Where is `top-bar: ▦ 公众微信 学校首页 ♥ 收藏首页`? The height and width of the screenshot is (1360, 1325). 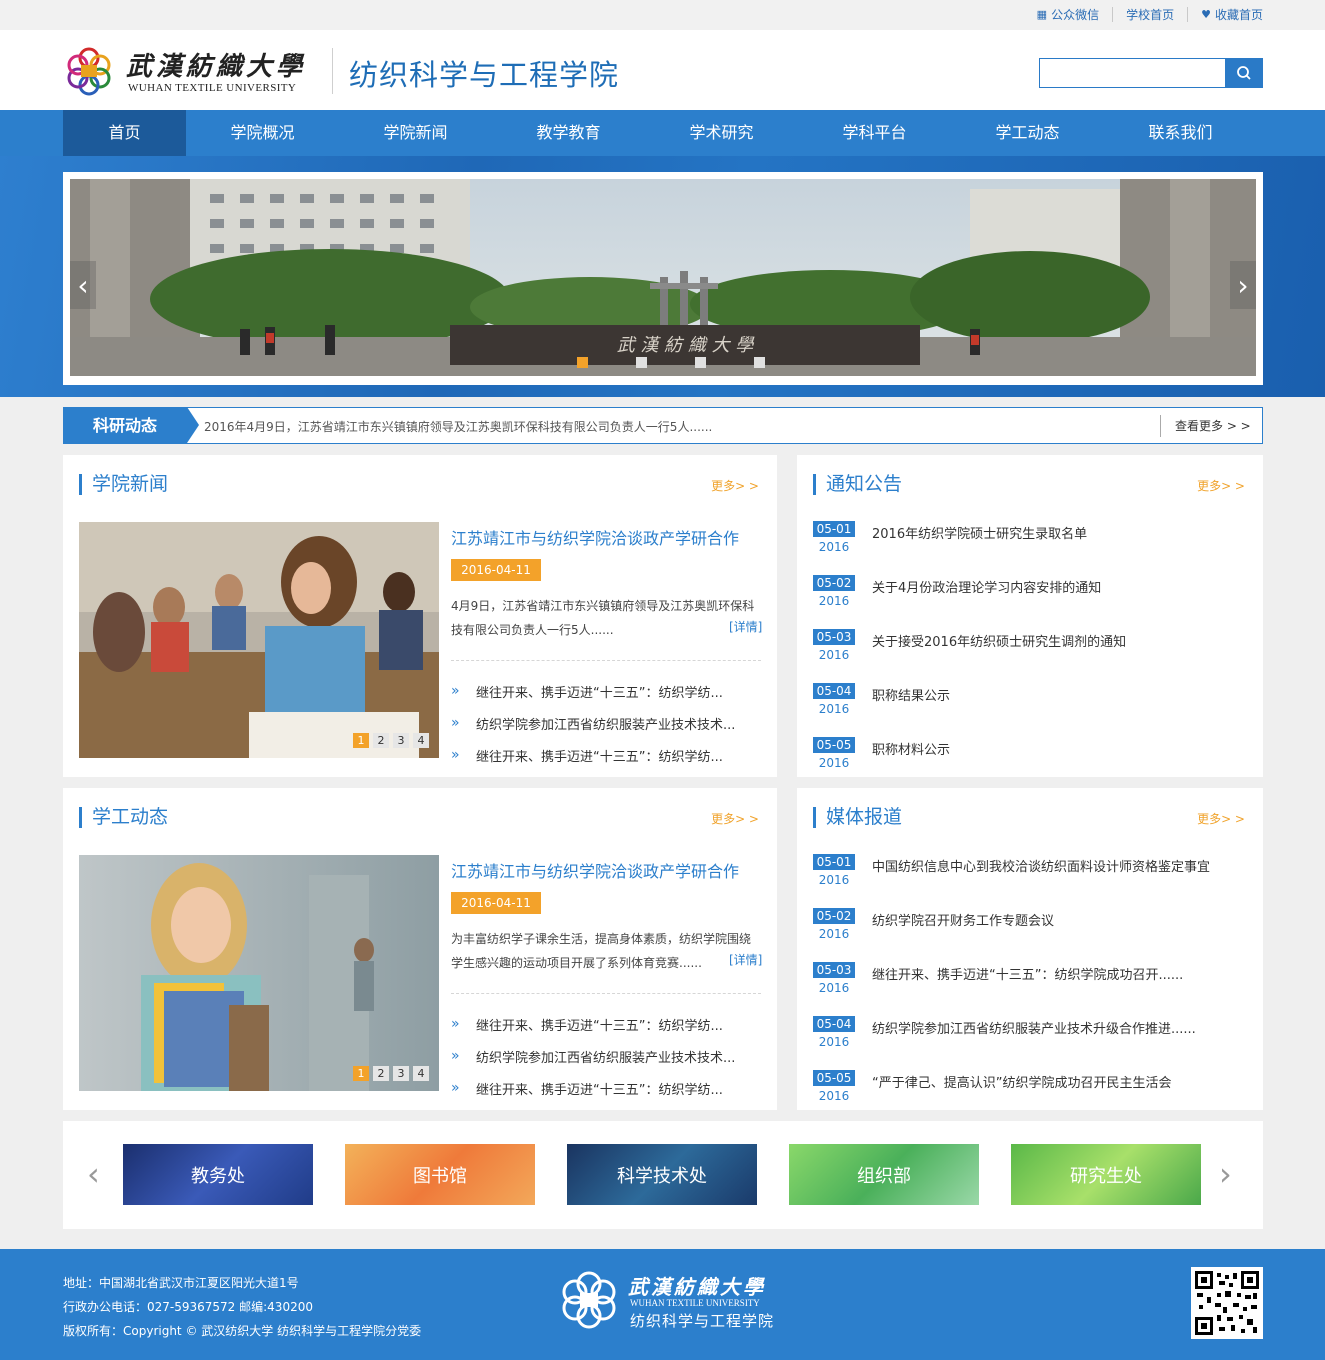
top-bar: ▦ 公众微信 学校首页 ♥ 收藏首页 is located at coordinates (662, 15).